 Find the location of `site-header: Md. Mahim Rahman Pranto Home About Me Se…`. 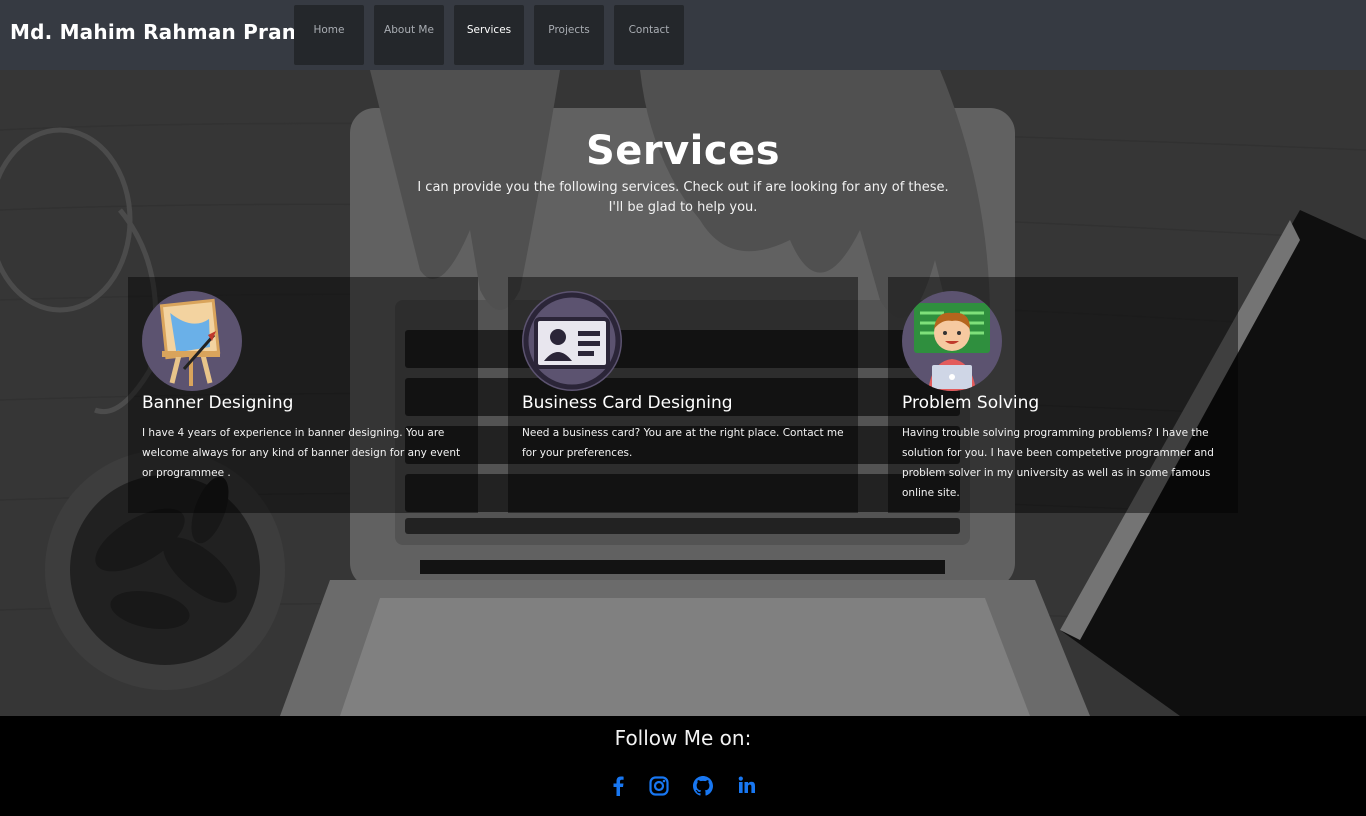

site-header: Md. Mahim Rahman Pranto Home About Me Se… is located at coordinates (683, 35).